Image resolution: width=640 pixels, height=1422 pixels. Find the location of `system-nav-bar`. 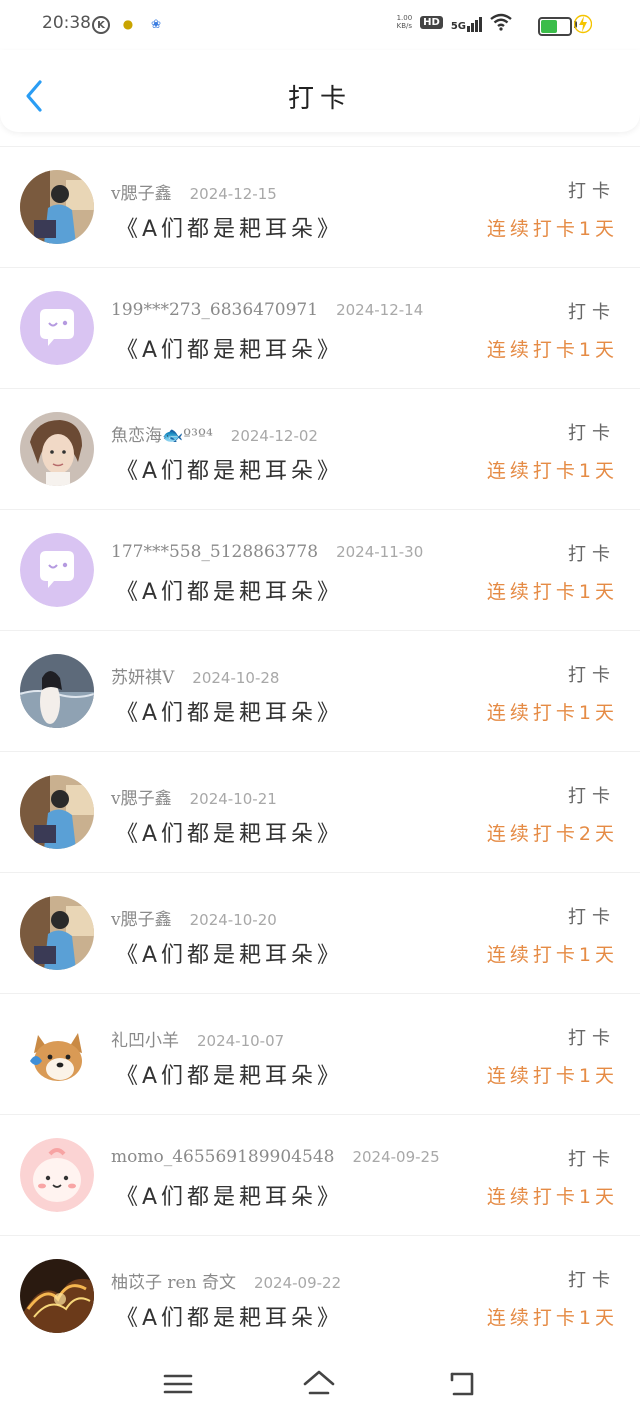

system-nav-bar is located at coordinates (320, 1387).